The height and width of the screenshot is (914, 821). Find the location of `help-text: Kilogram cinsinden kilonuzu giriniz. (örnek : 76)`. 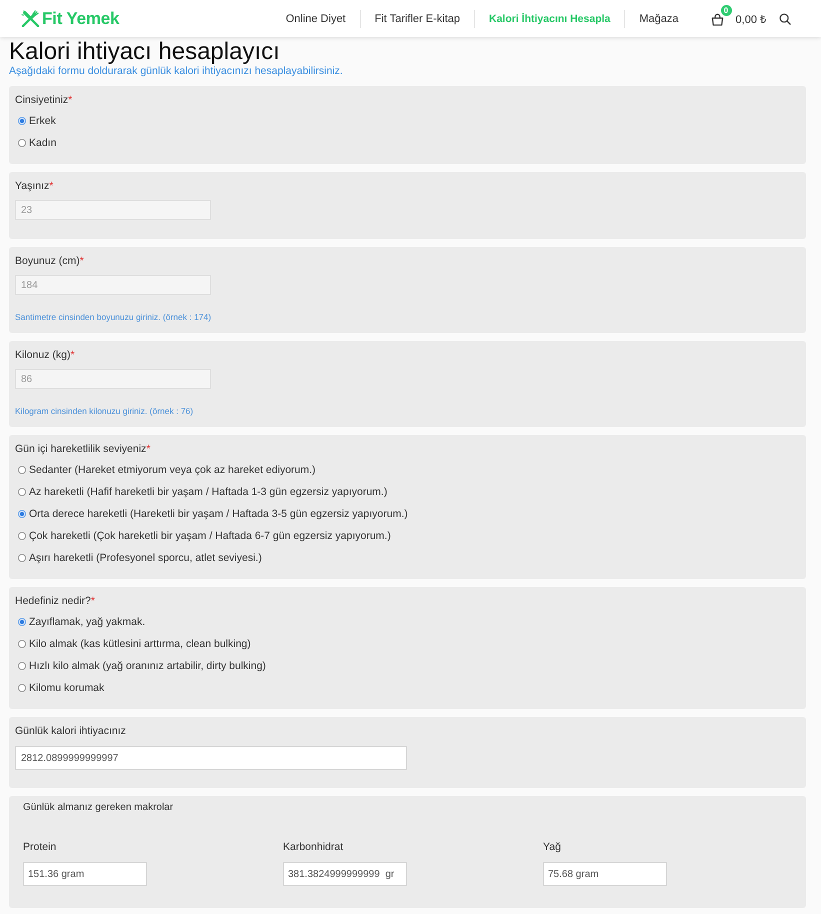

help-text: Kilogram cinsinden kilonuzu giriniz. (örnek : 76) is located at coordinates (104, 411).